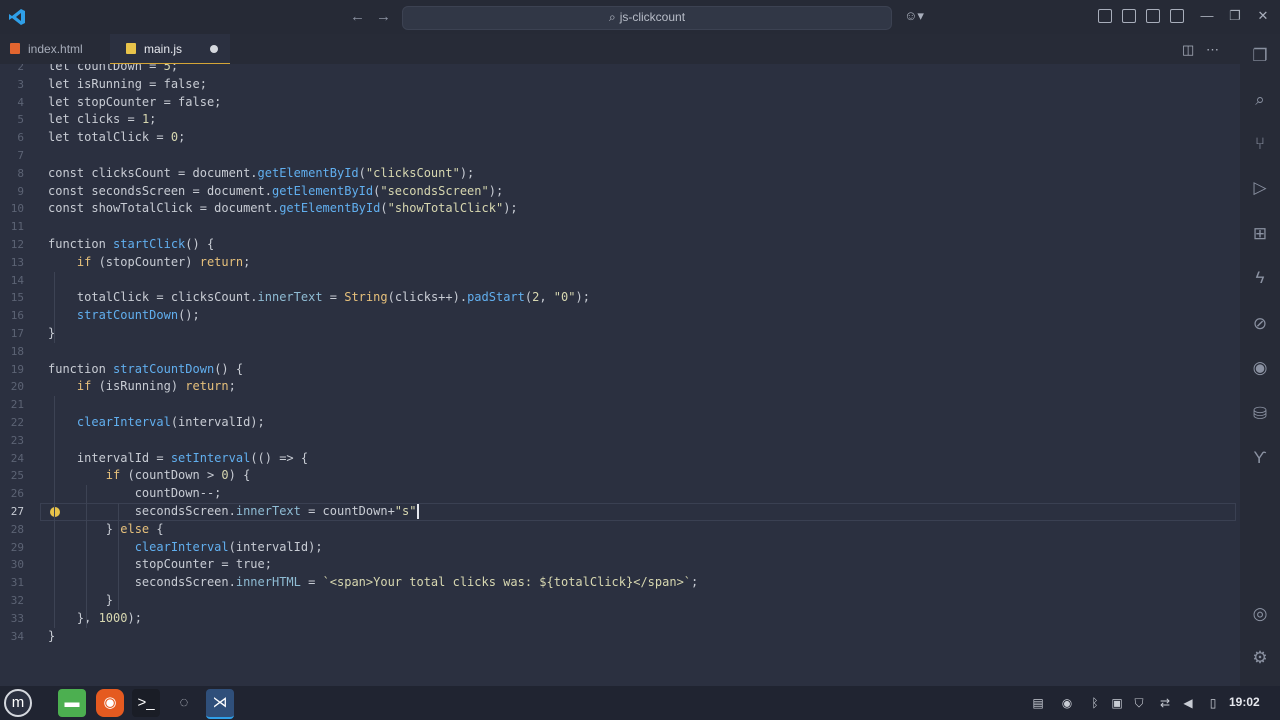 This screenshot has height=720, width=1280. What do you see at coordinates (1260, 278) in the screenshot?
I see `lightning-icon: ϟ` at bounding box center [1260, 278].